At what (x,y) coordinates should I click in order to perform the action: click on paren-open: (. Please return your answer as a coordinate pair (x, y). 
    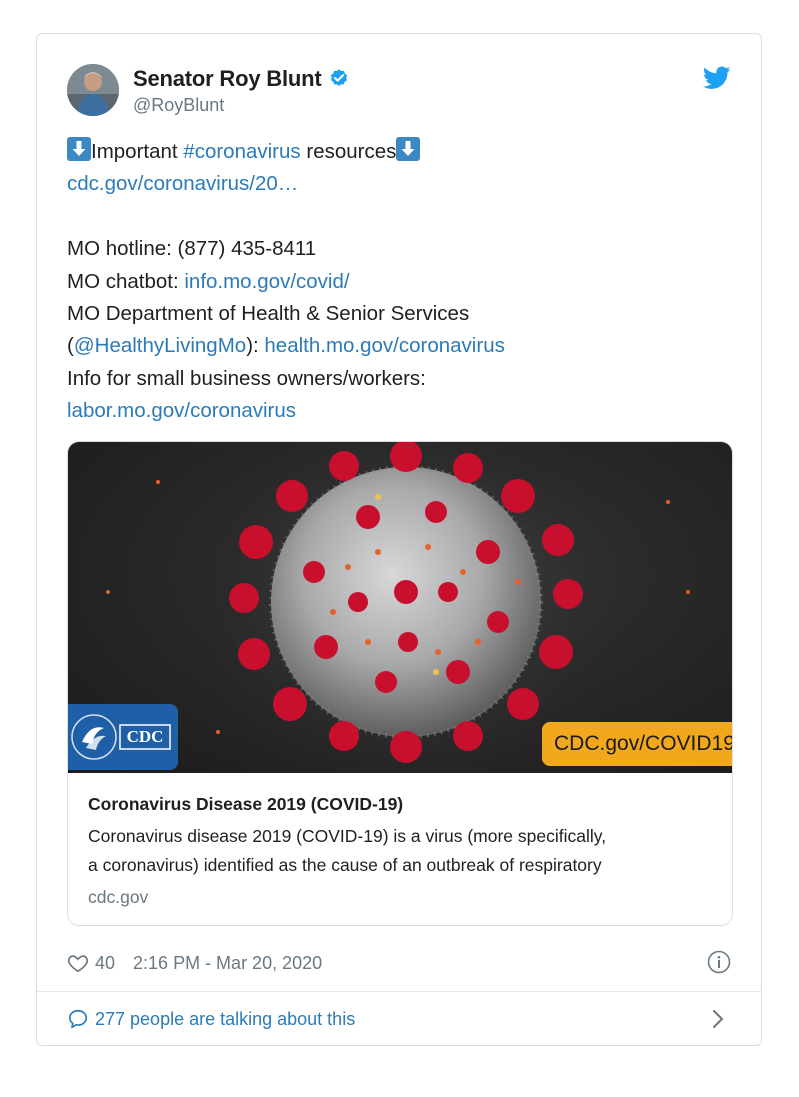
    Looking at the image, I should click on (70, 346).